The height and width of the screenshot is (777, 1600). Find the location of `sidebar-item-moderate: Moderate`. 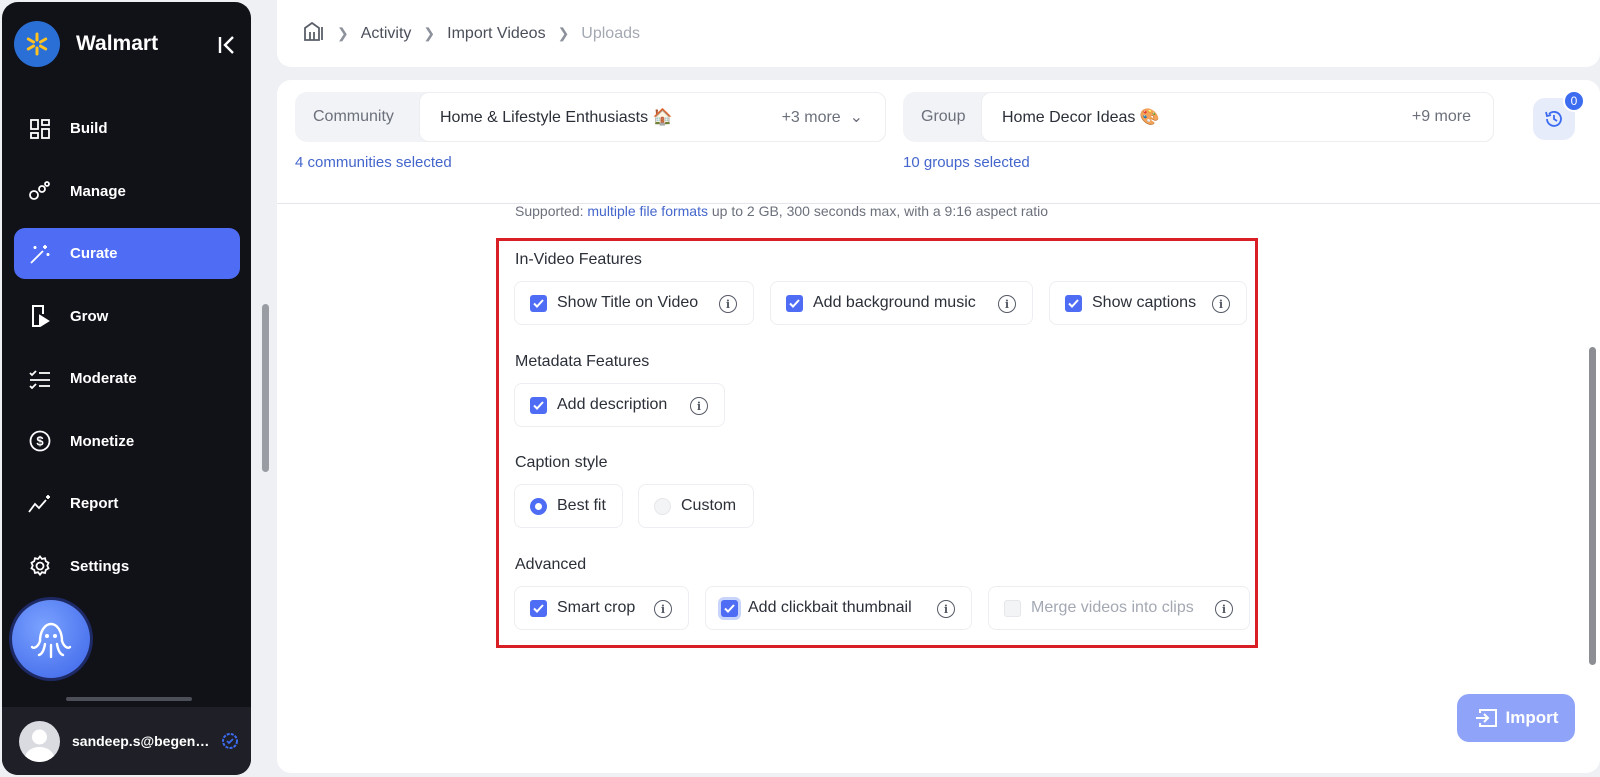

sidebar-item-moderate: Moderate is located at coordinates (127, 378).